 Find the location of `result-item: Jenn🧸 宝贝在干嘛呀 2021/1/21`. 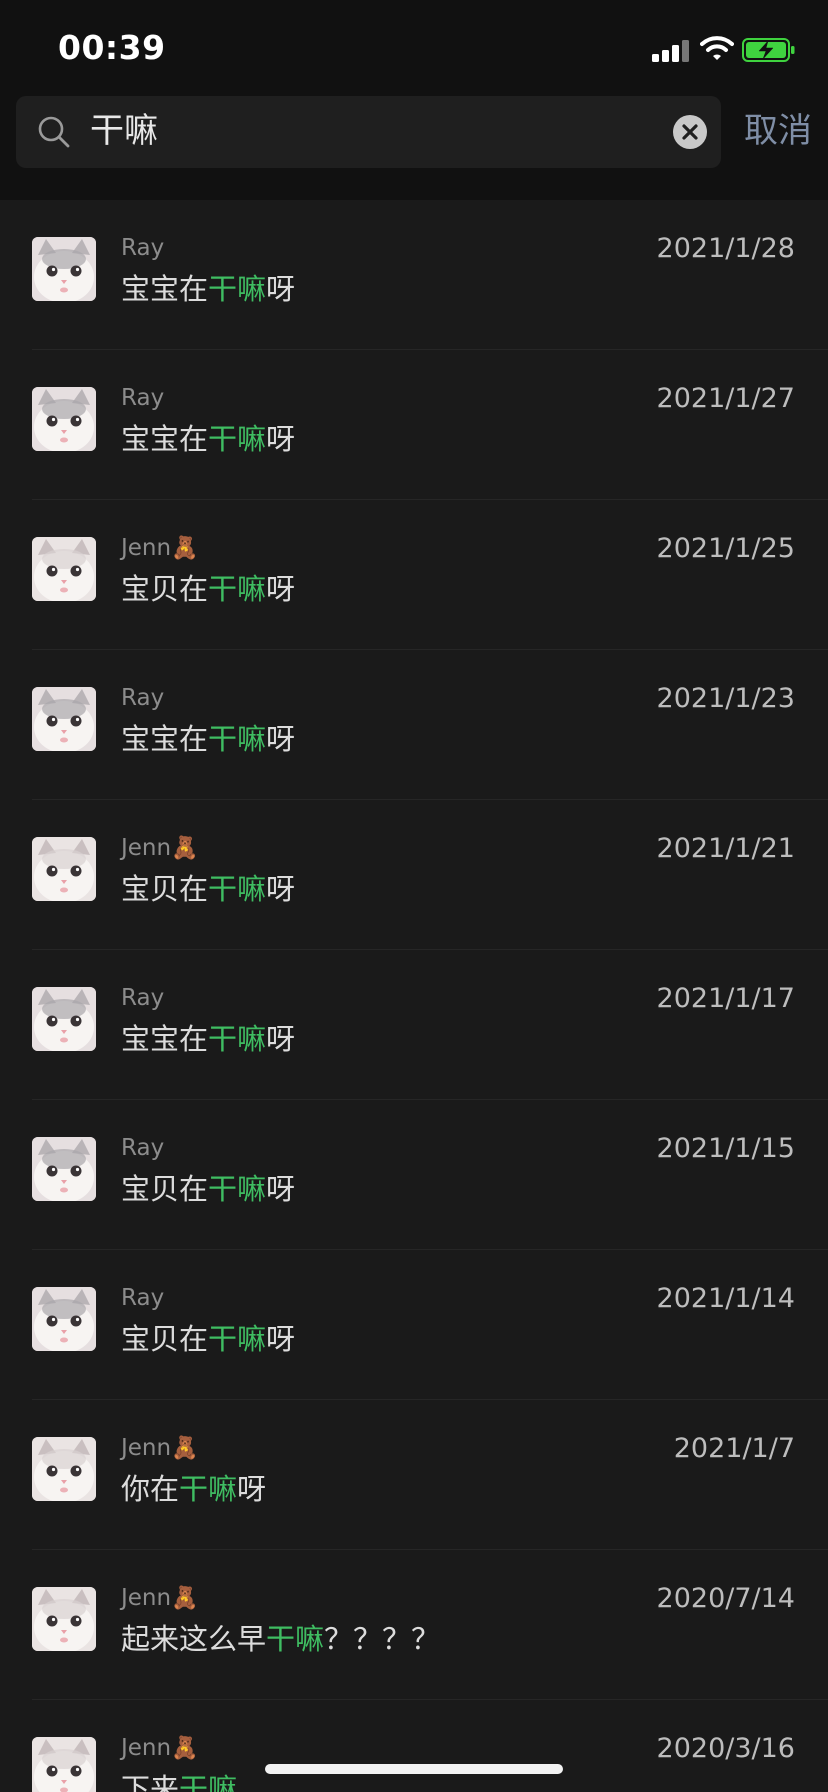

result-item: Jenn🧸 宝贝在干嘛呀 2021/1/21 is located at coordinates (414, 875).